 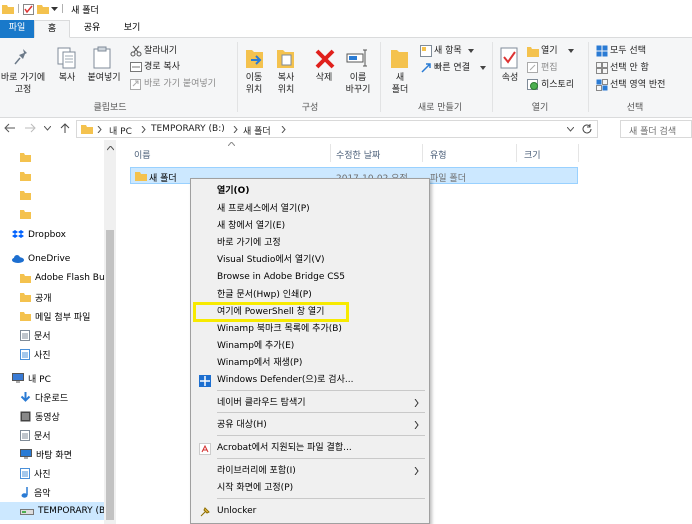 What do you see at coordinates (656, 129) in the screenshot?
I see `search-input: 새 폴더 검색` at bounding box center [656, 129].